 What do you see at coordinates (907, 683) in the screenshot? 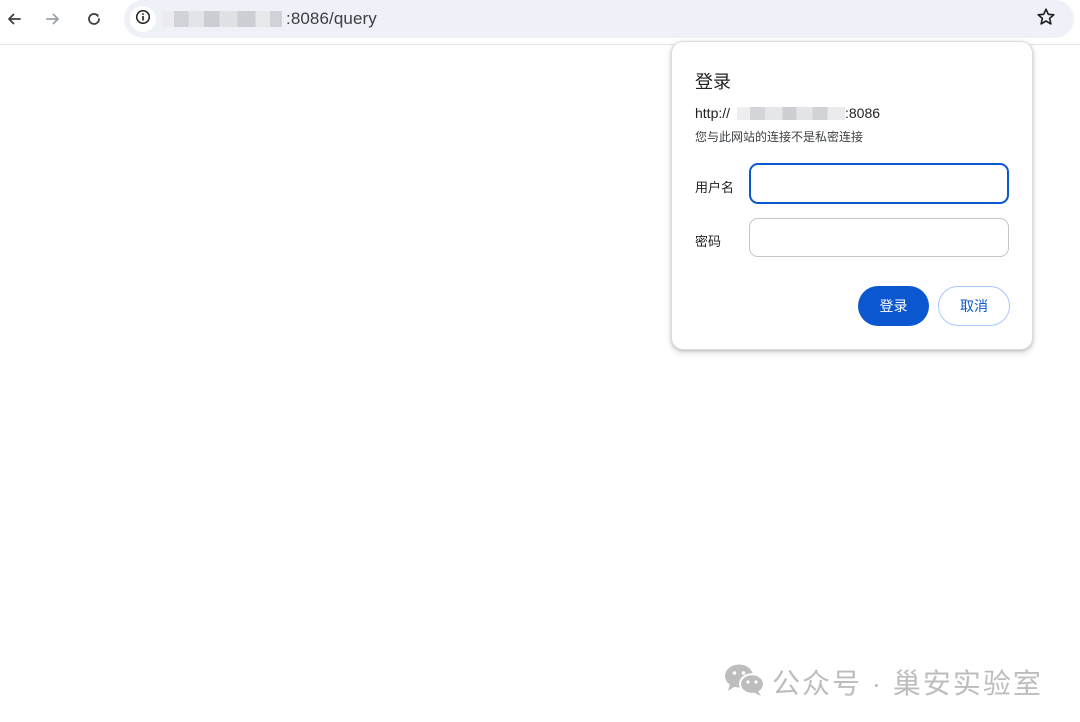
I see `watermark-text: 公众号 · 巢安实验室` at bounding box center [907, 683].